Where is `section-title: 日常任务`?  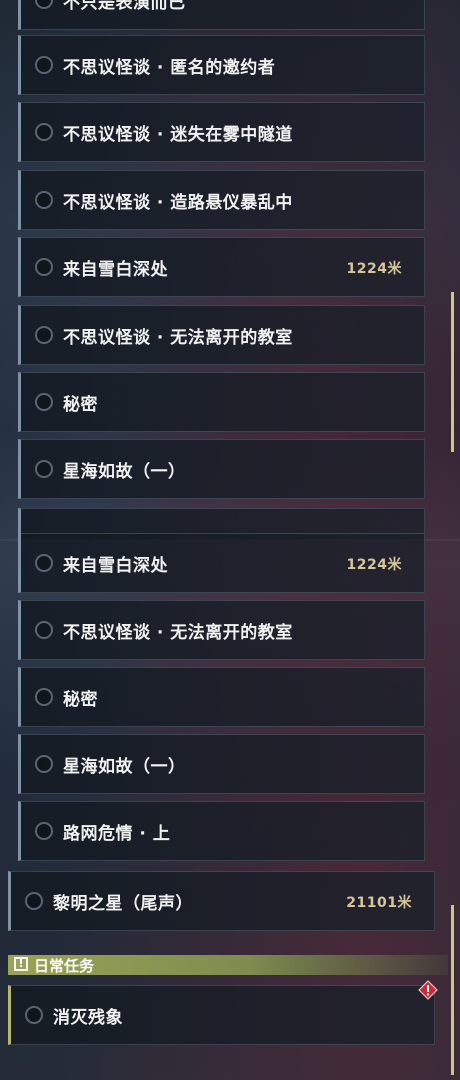
section-title: 日常任务 is located at coordinates (64, 966).